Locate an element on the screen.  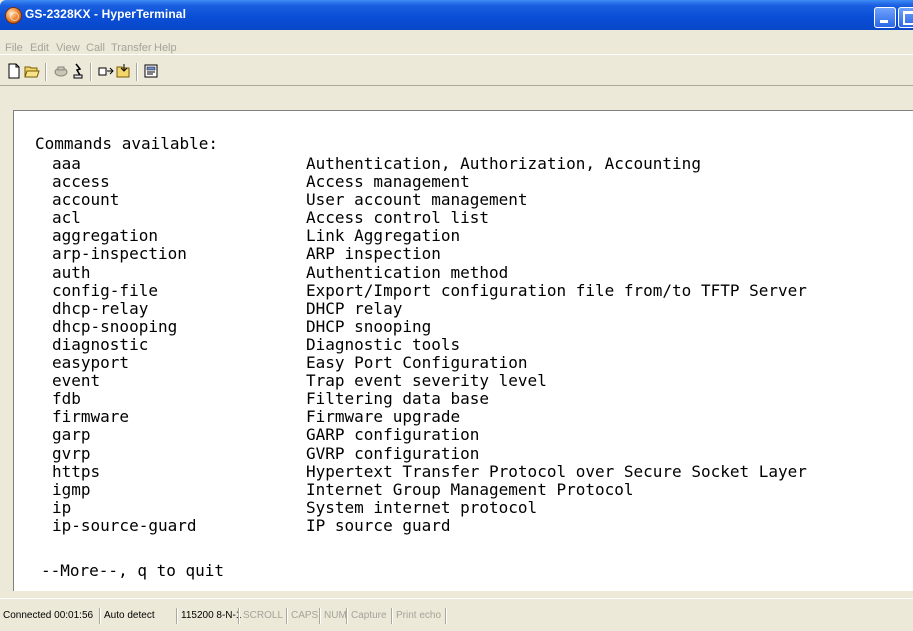
open-icon is located at coordinates (32, 71).